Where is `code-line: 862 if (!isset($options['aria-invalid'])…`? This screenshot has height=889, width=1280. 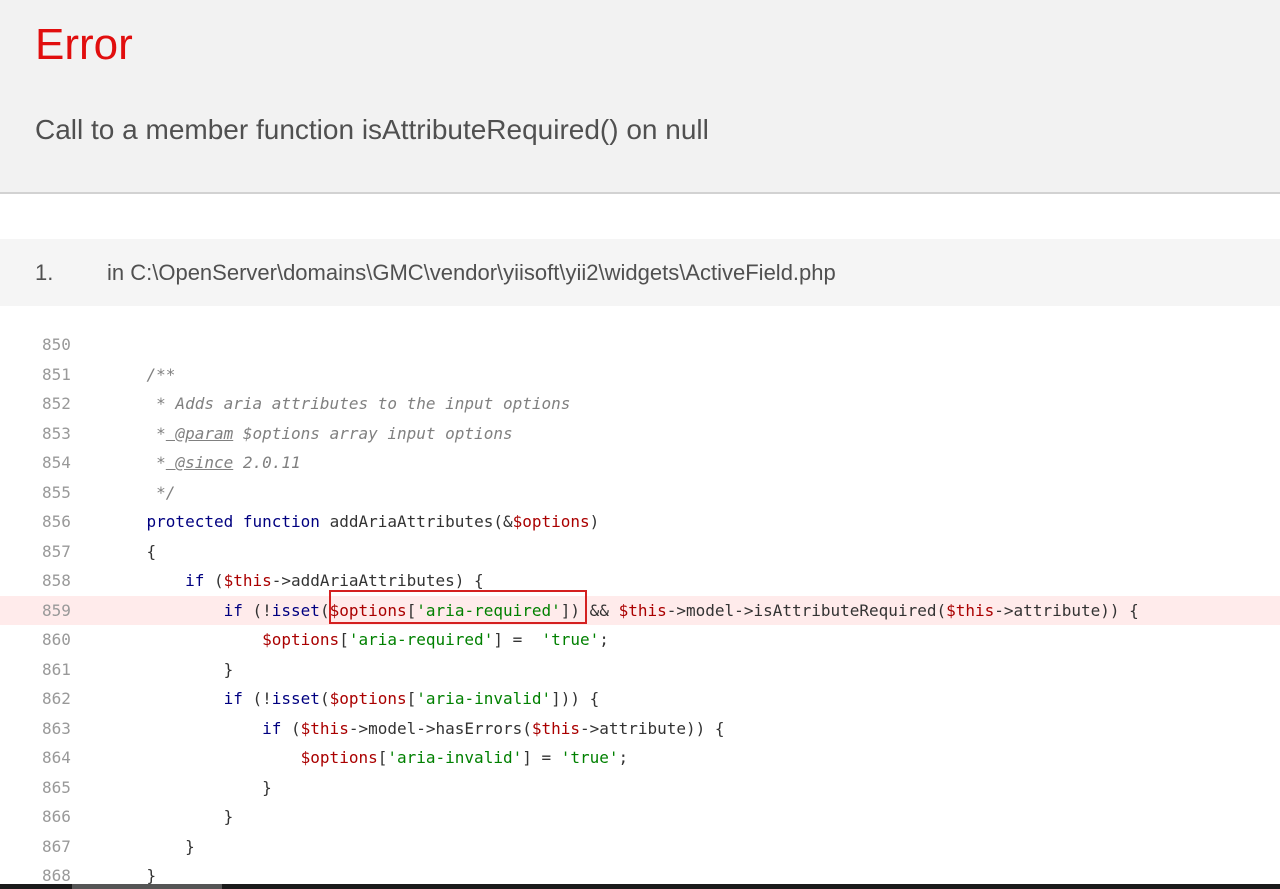 code-line: 862 if (!isset($options['aria-invalid'])… is located at coordinates (640, 699).